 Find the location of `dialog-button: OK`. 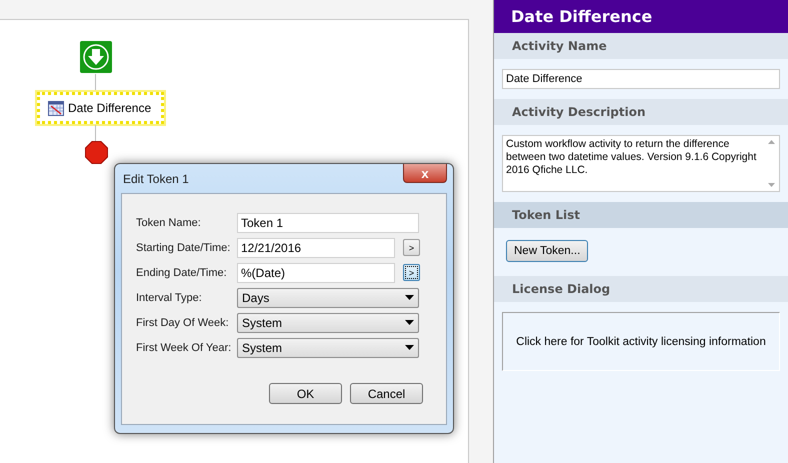

dialog-button: OK is located at coordinates (305, 393).